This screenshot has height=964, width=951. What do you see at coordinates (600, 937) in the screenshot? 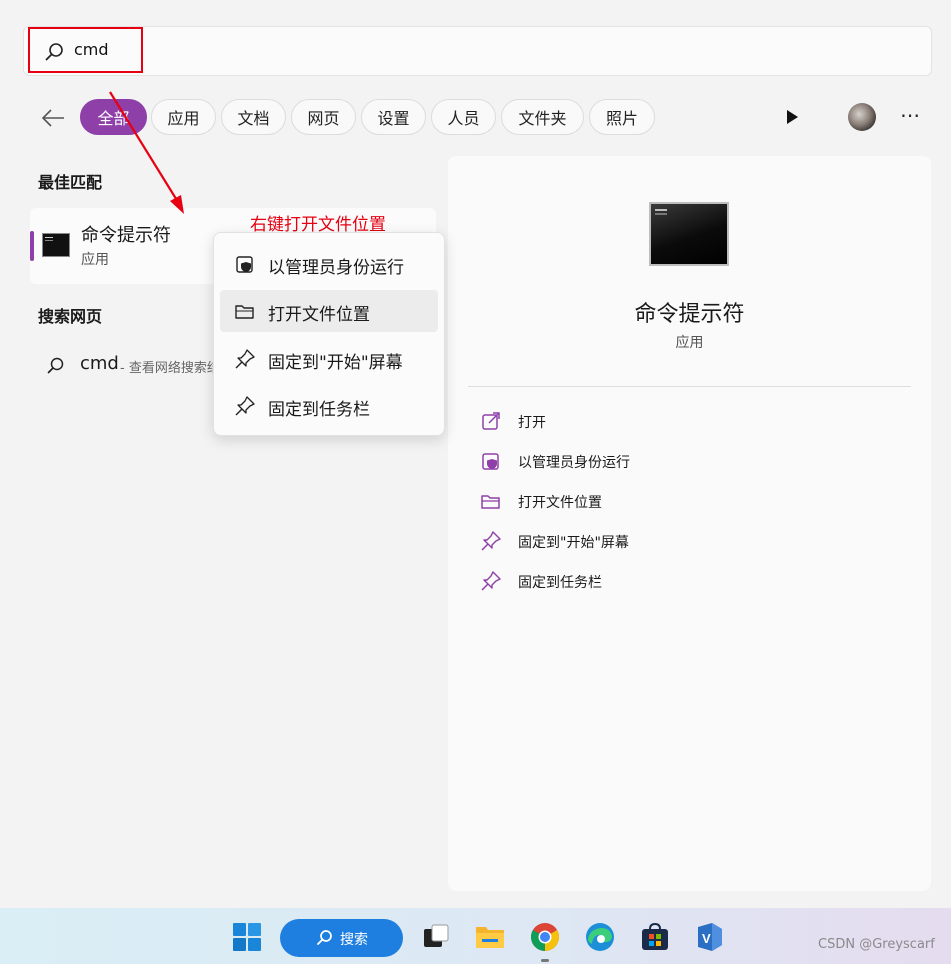
I see `edge-icon` at bounding box center [600, 937].